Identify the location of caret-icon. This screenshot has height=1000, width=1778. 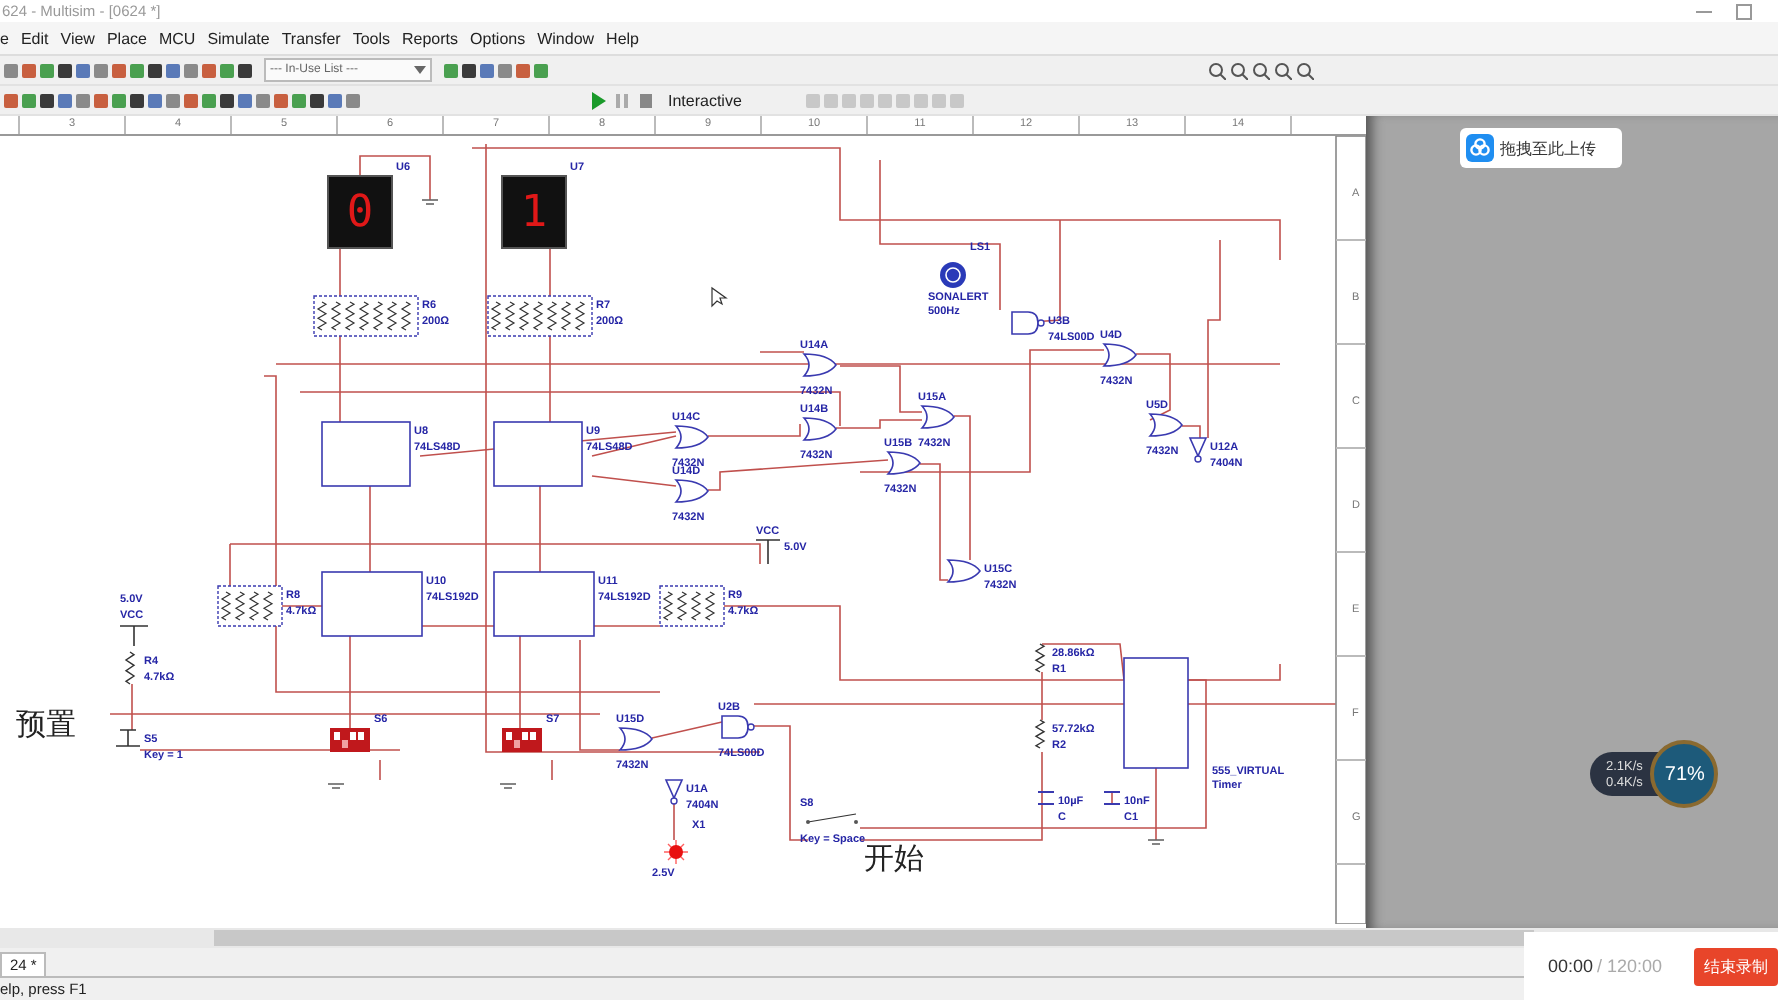
(420, 70).